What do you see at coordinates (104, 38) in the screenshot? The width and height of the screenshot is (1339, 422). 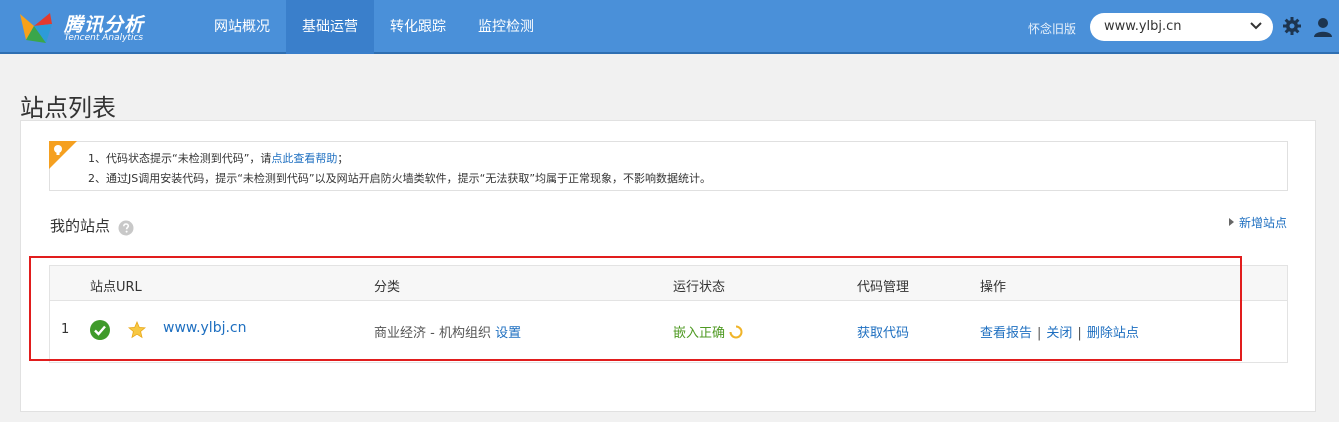 I see `logo-english-text: Tencent Analytics` at bounding box center [104, 38].